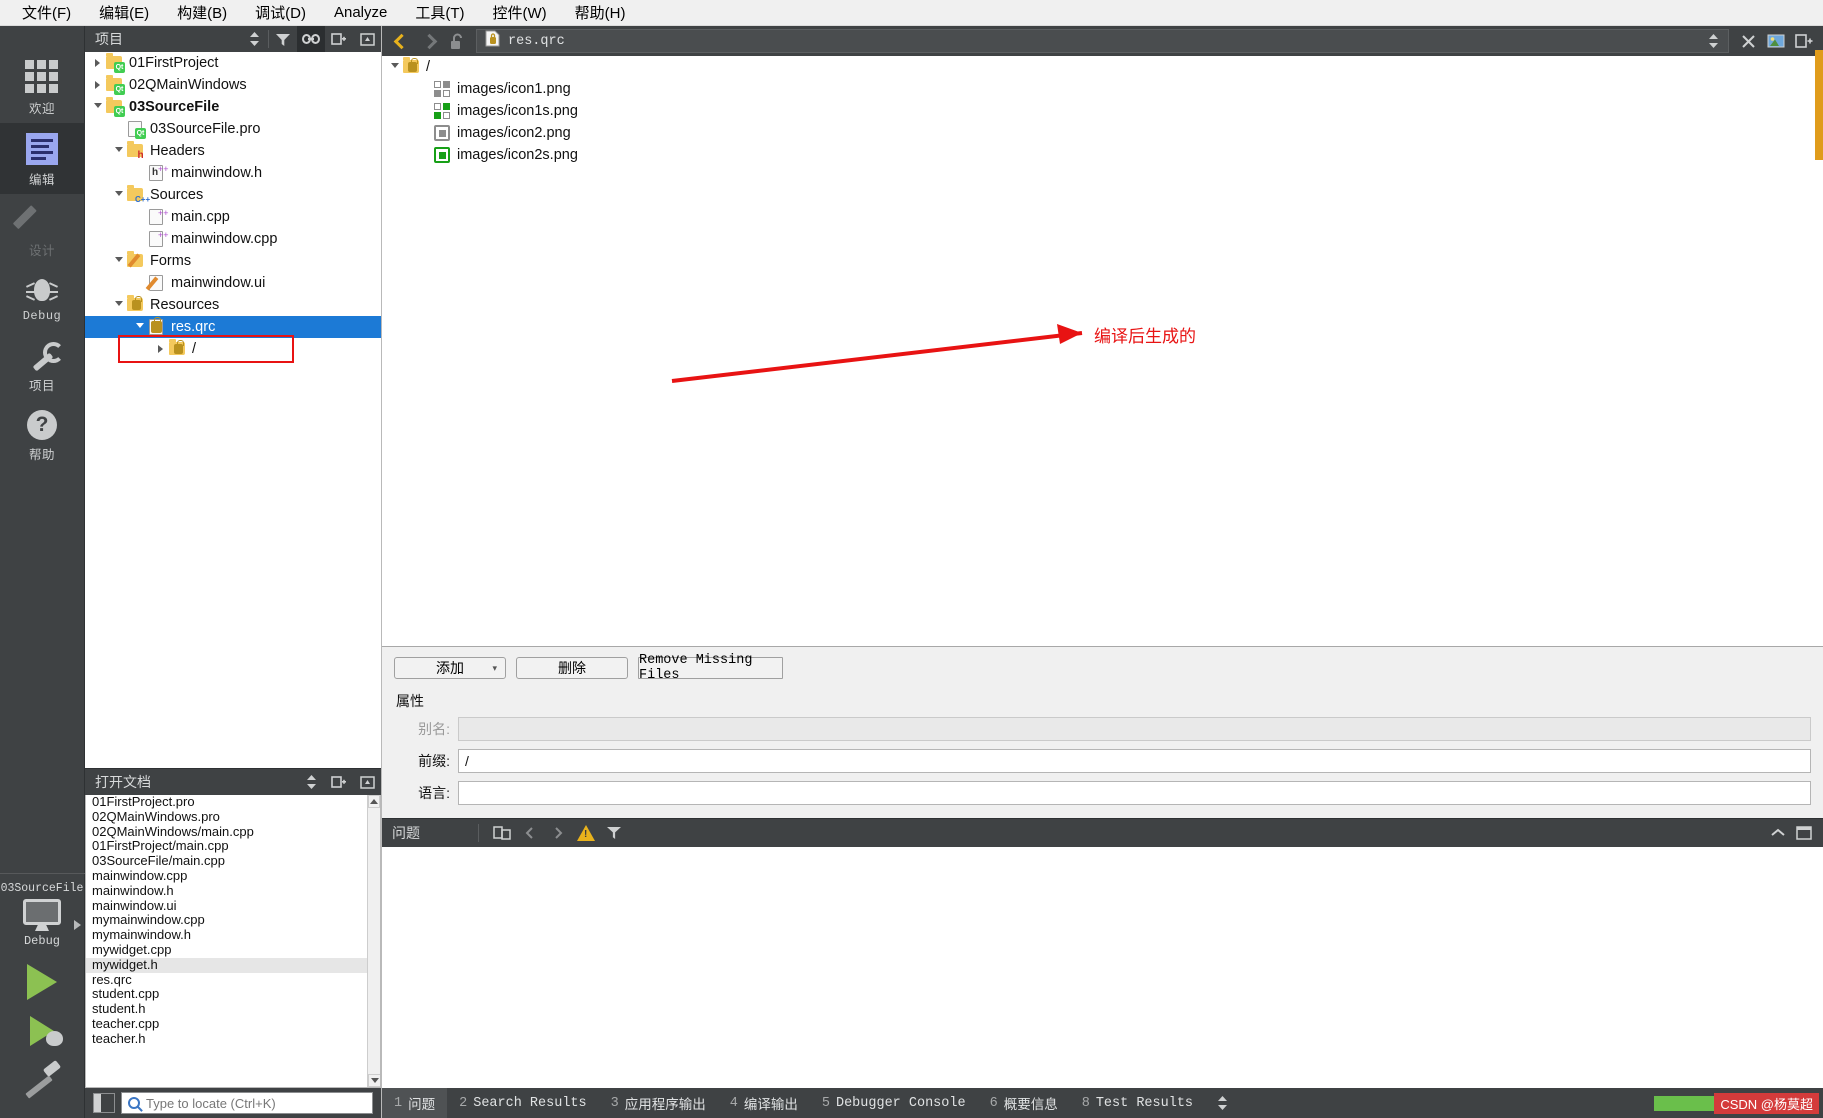  Describe the element at coordinates (42, 364) in the screenshot. I see `mode-projects: 项目` at that location.